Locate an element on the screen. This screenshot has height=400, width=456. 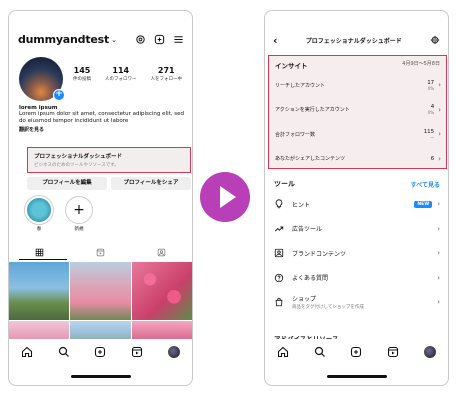
tool-item-tips: ヒント NEW › is located at coordinates (357, 204).